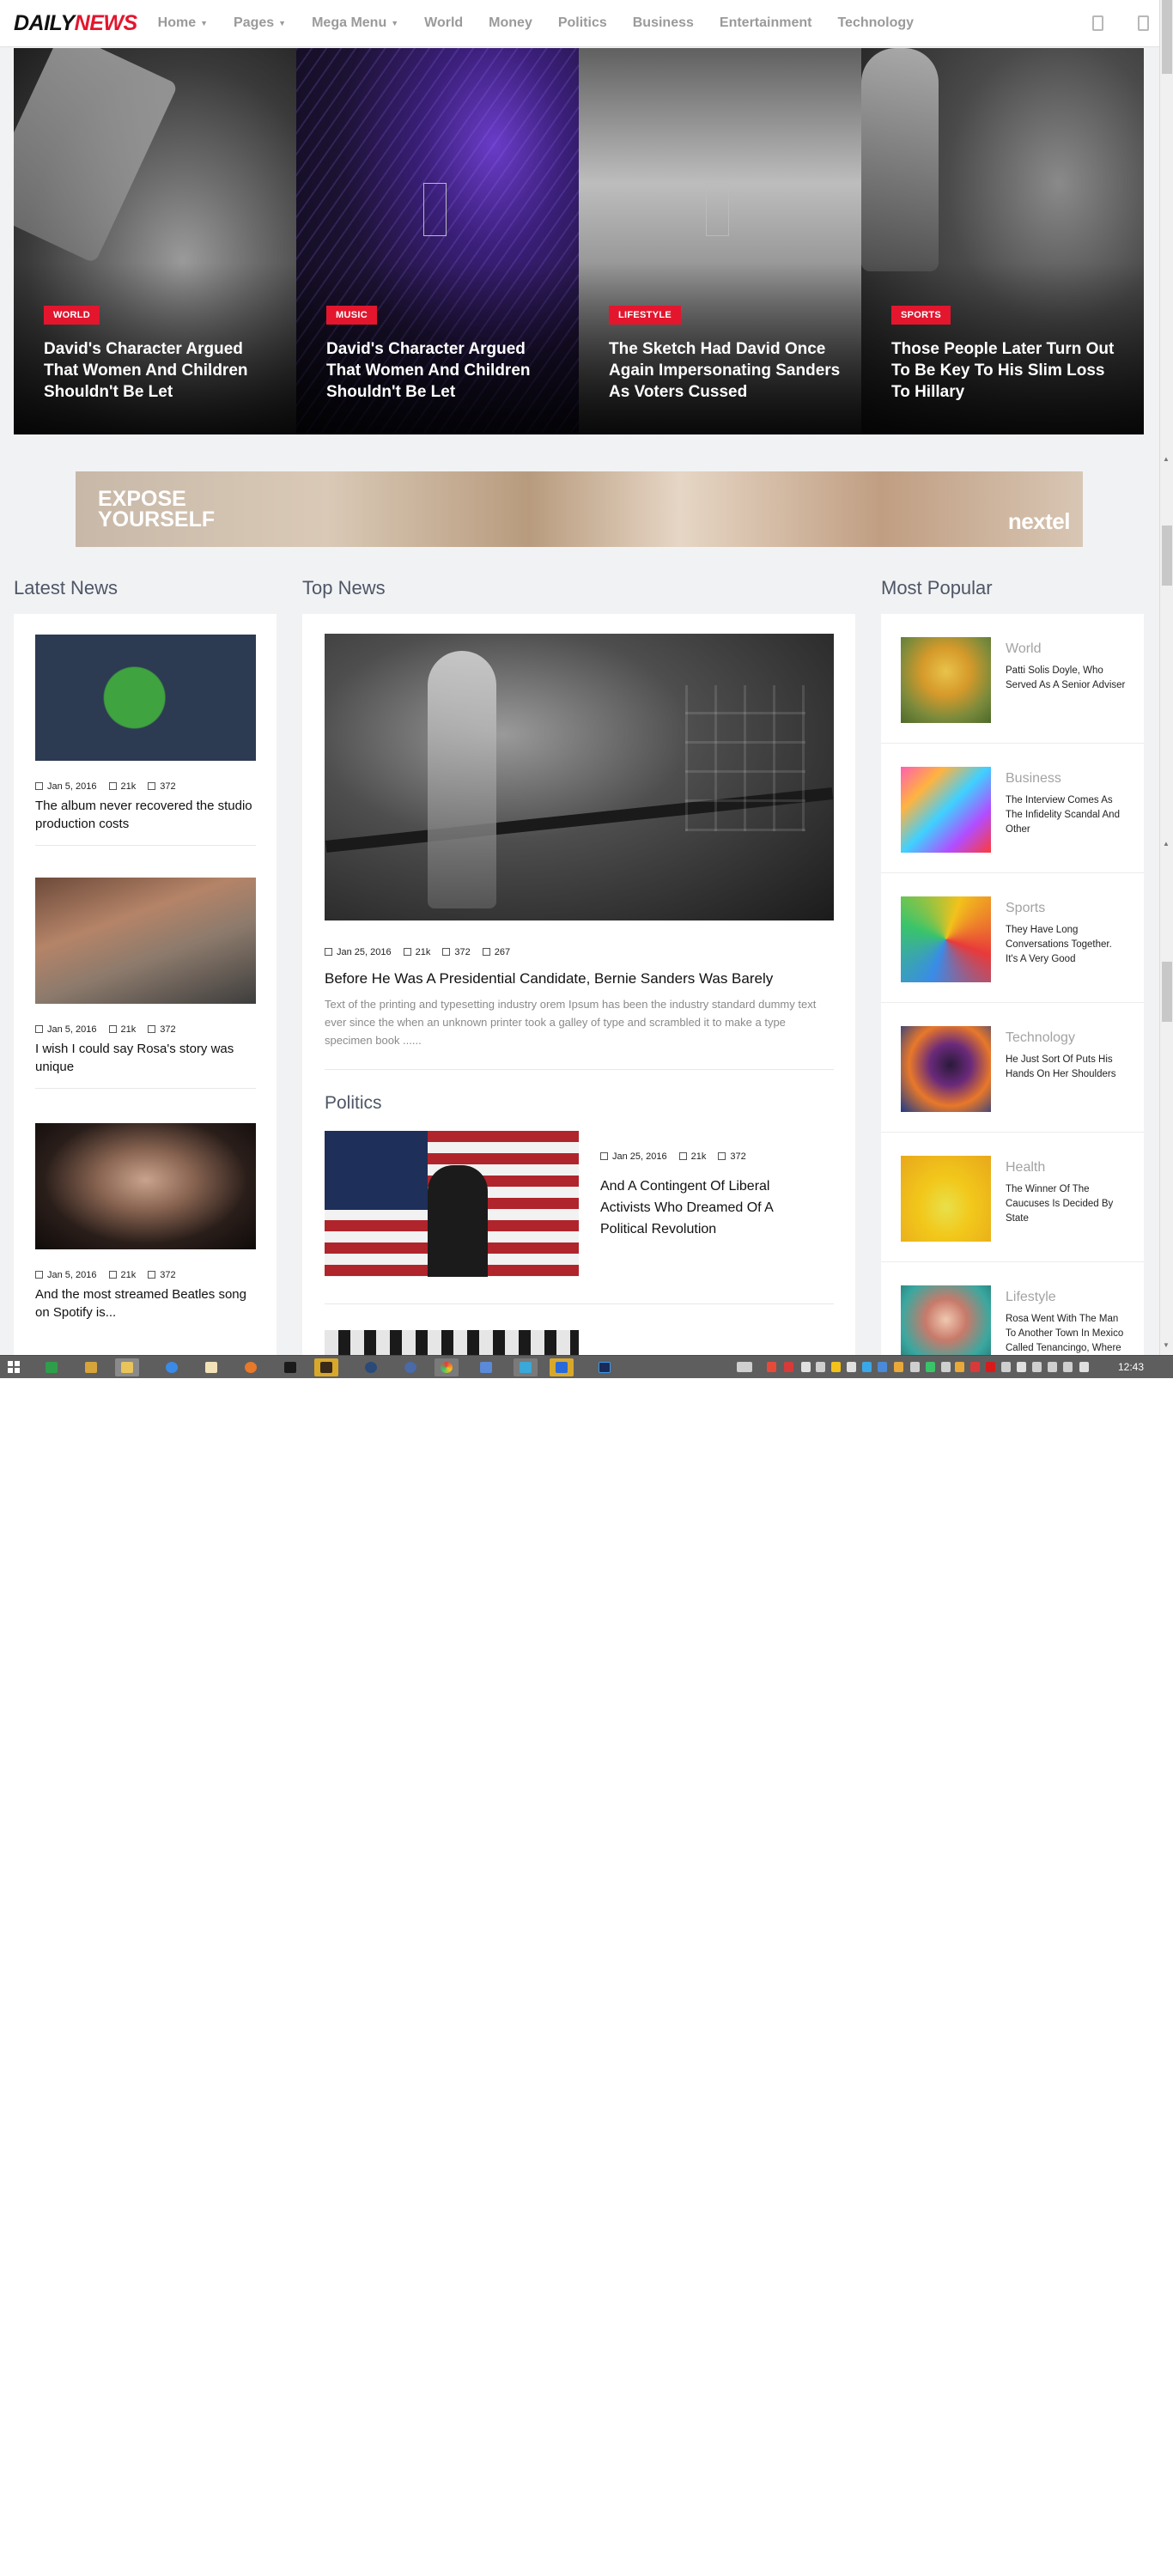  What do you see at coordinates (72, 315) in the screenshot?
I see `category-badge: WORLD` at bounding box center [72, 315].